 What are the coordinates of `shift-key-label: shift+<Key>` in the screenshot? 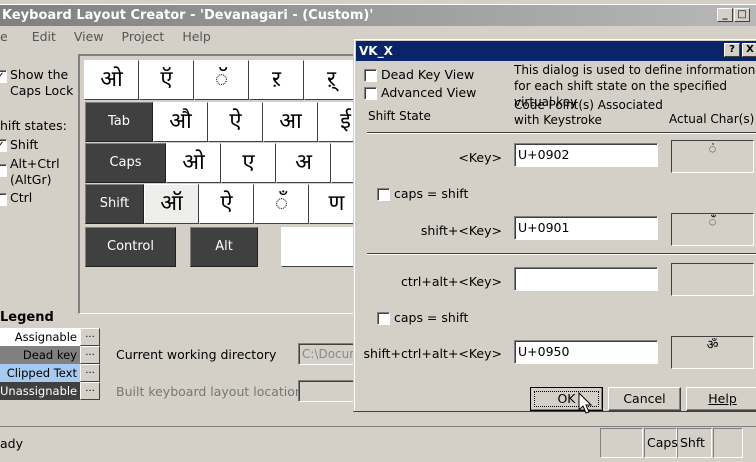 It's located at (461, 230).